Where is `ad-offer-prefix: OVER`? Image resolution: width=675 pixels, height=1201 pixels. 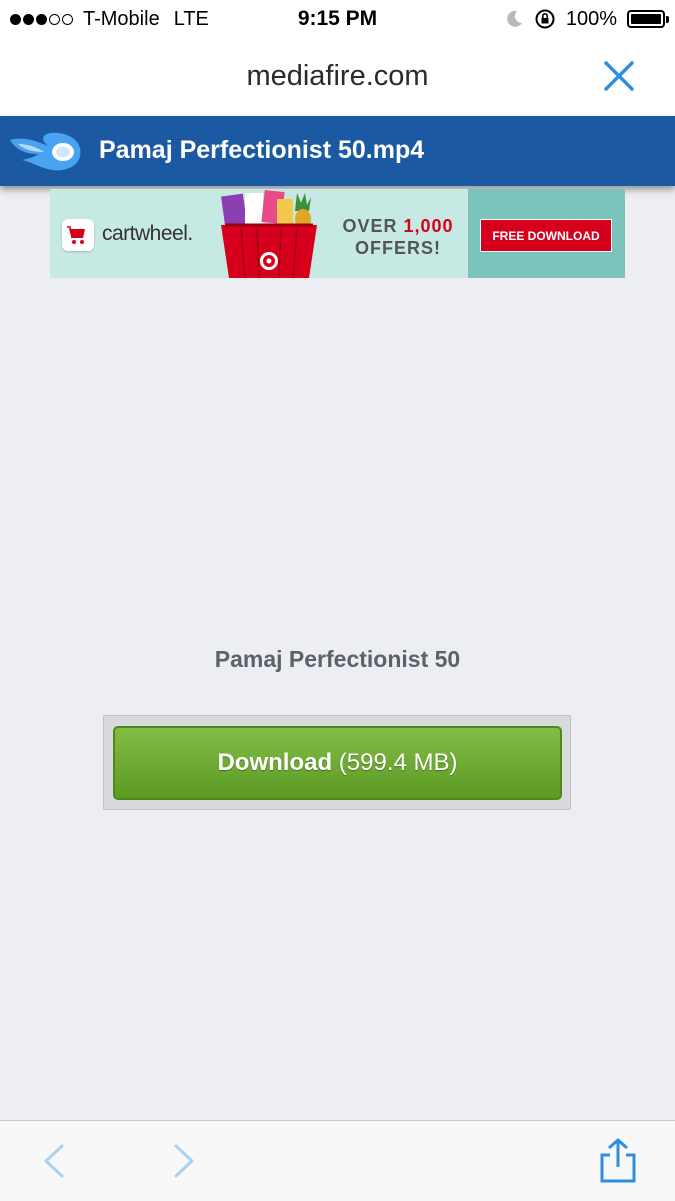 ad-offer-prefix: OVER is located at coordinates (370, 226).